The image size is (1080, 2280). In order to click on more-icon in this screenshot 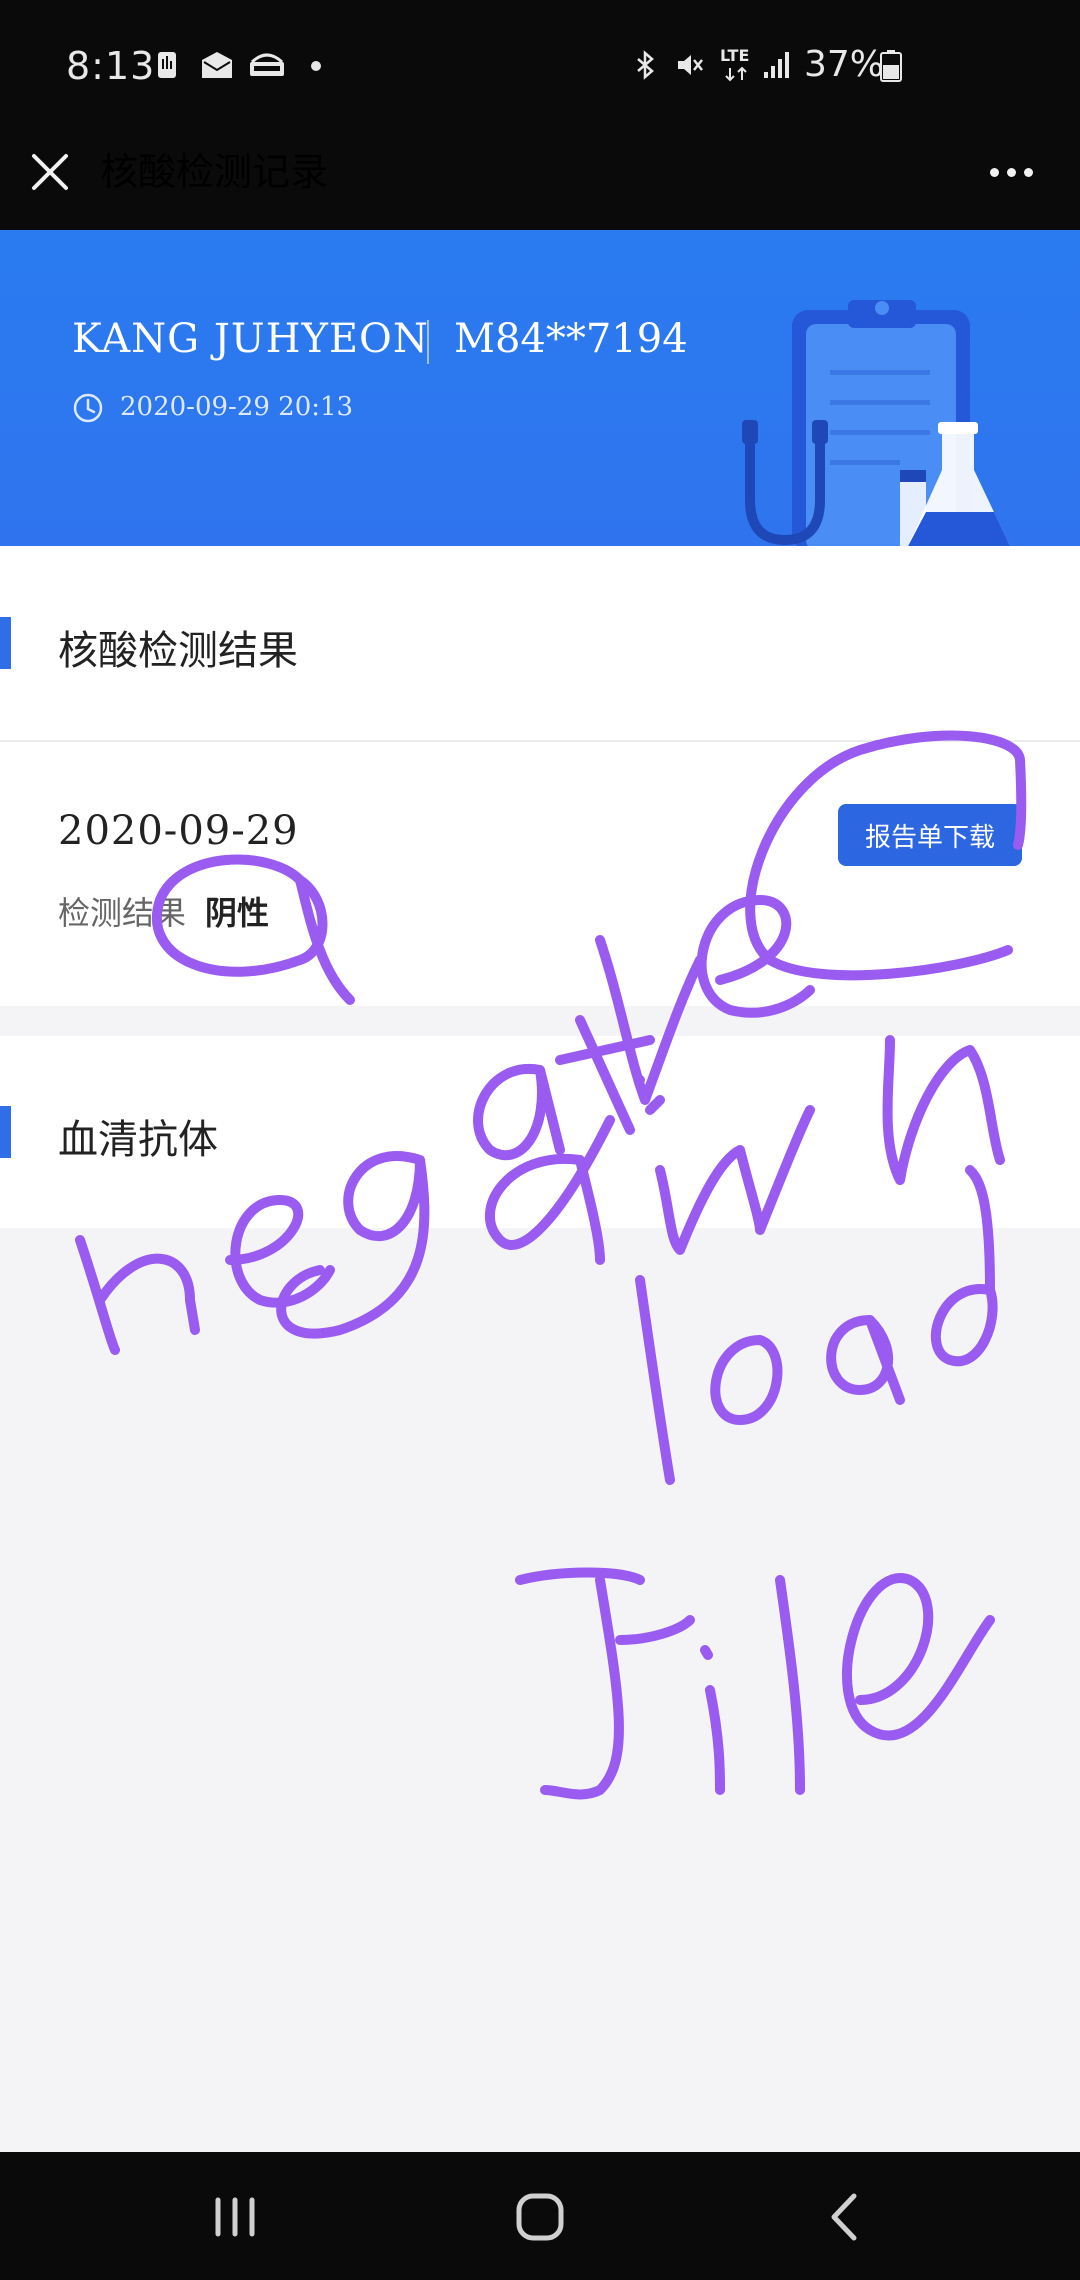, I will do `click(1011, 172)`.